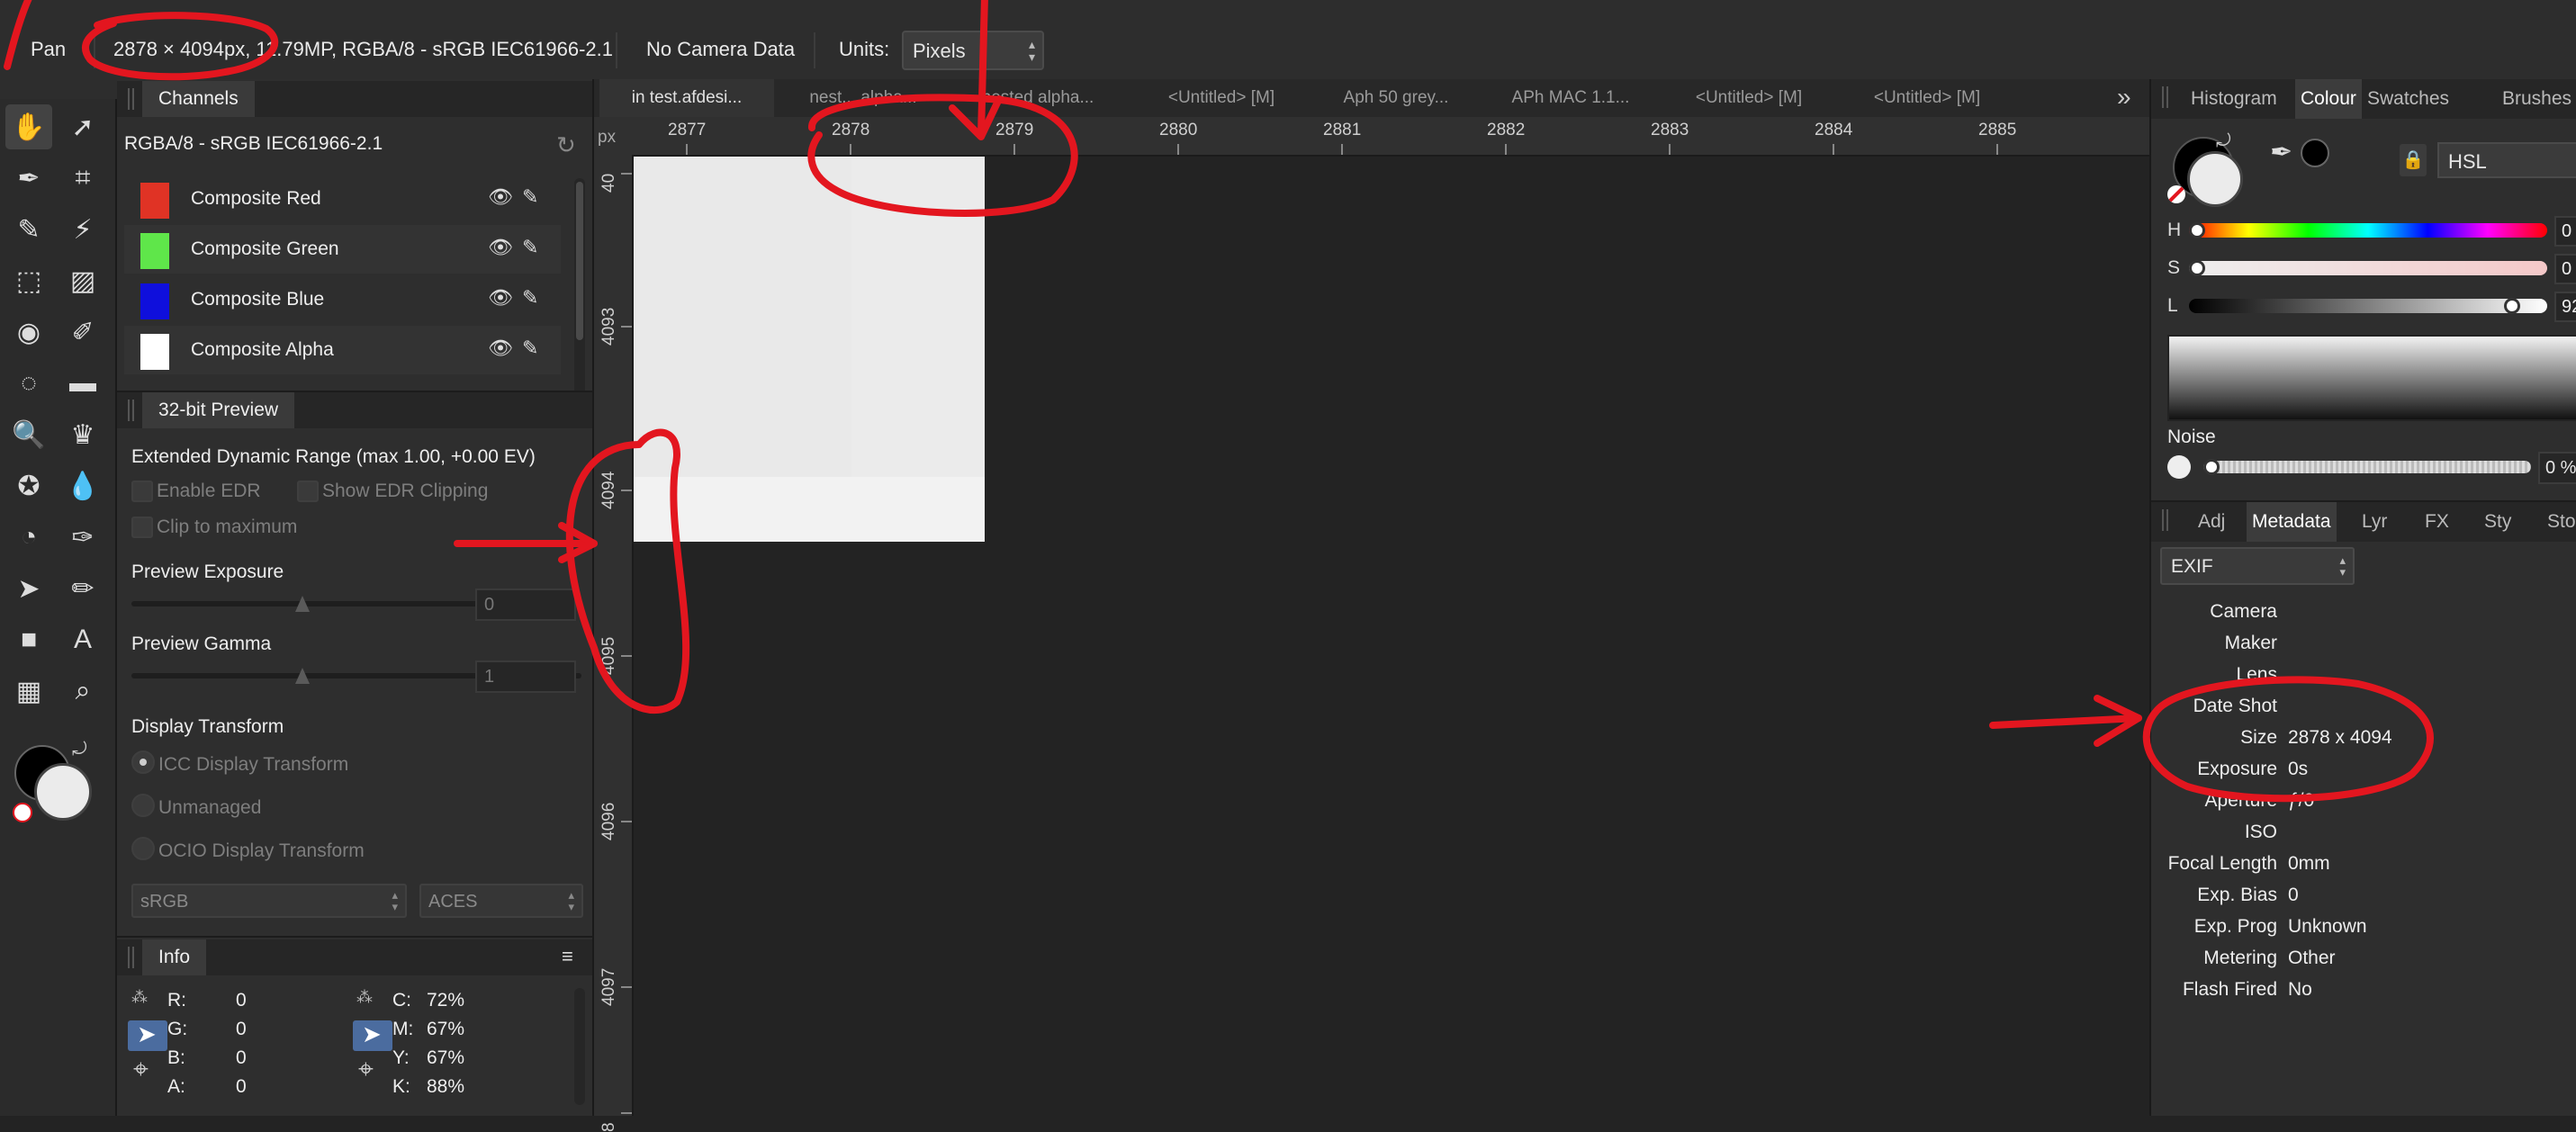 The image size is (2576, 1132). Describe the element at coordinates (143, 805) in the screenshot. I see `unmanaged-radio` at that location.